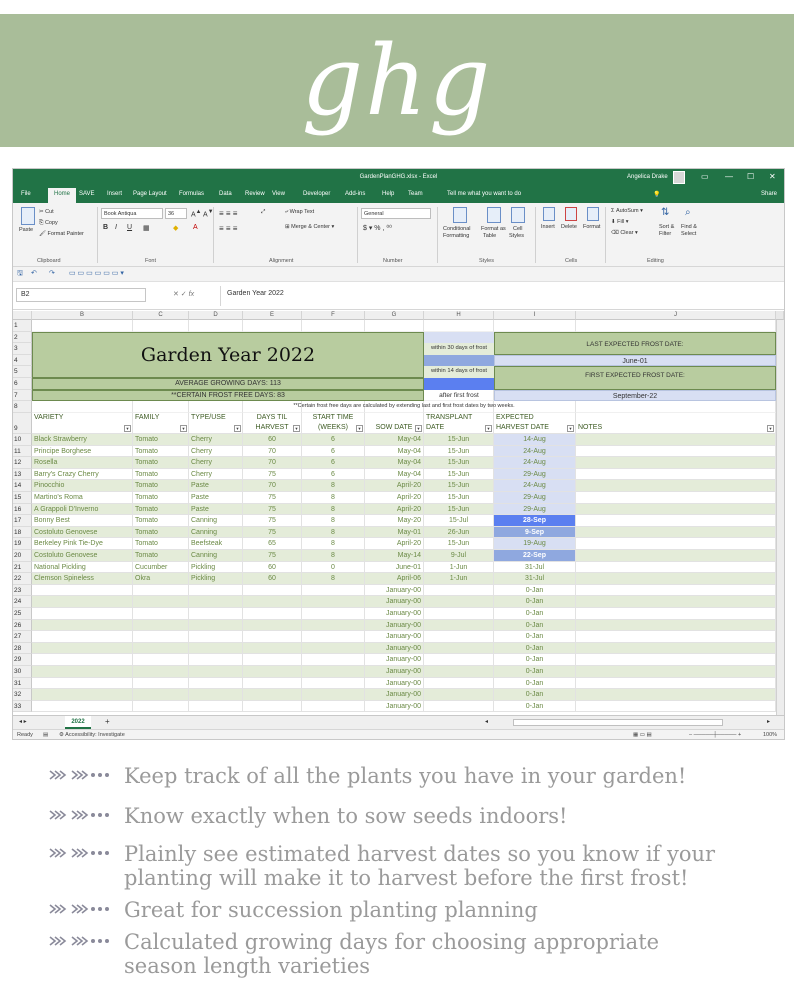  What do you see at coordinates (535, 498) in the screenshot?
I see `table-cell: 29-Aug` at bounding box center [535, 498].